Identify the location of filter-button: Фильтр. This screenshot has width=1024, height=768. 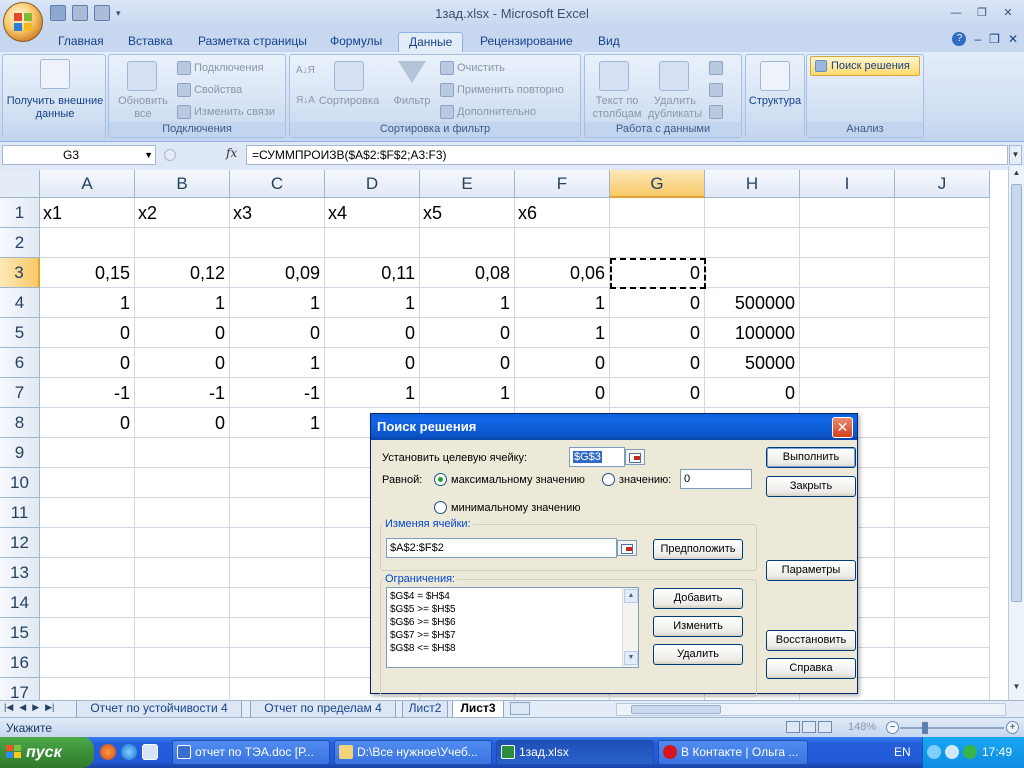
(412, 101).